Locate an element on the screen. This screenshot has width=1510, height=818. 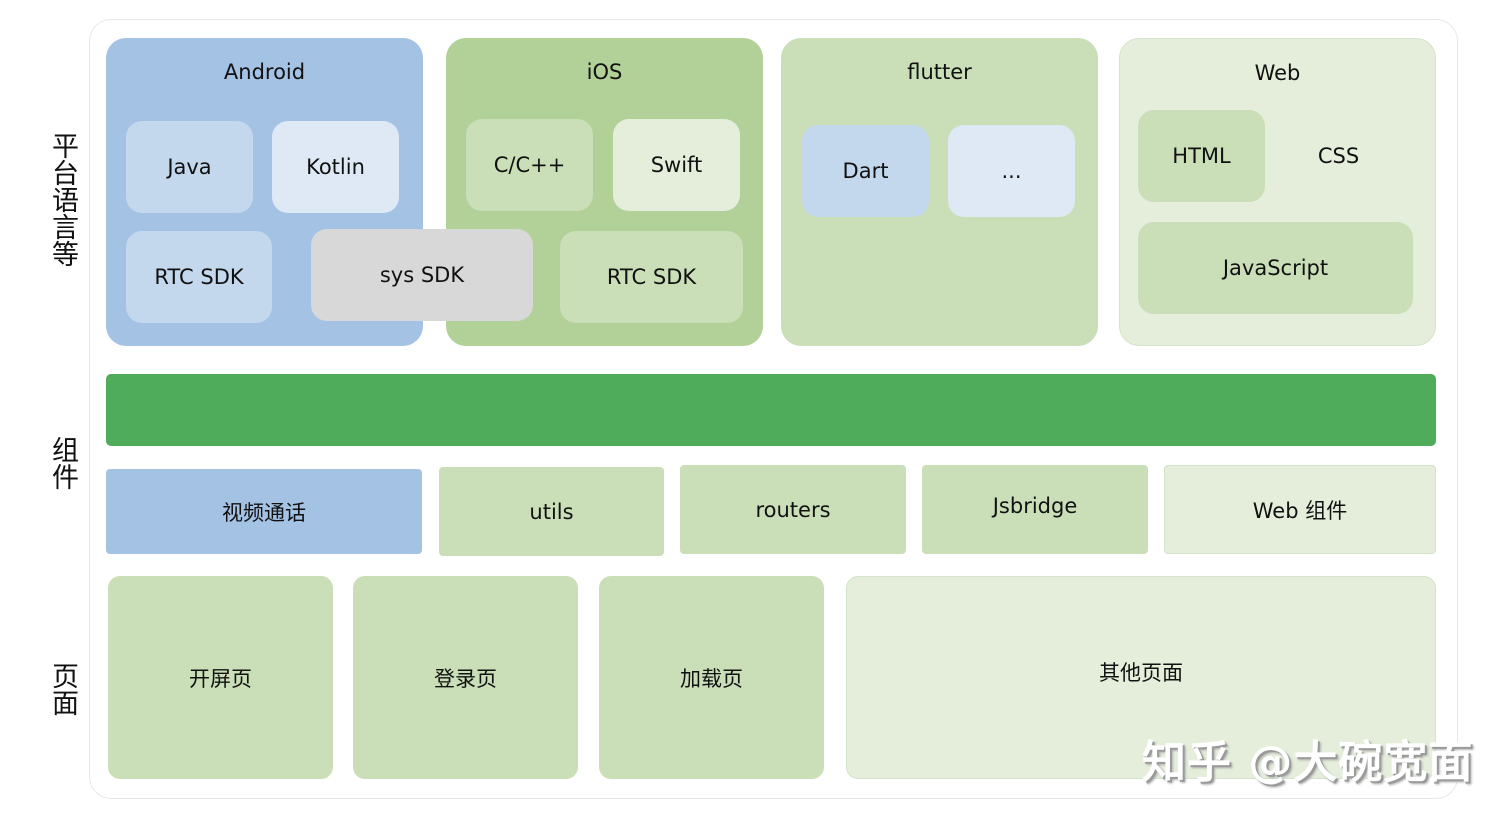
page-loading-label: 加载页 is located at coordinates (711, 678).